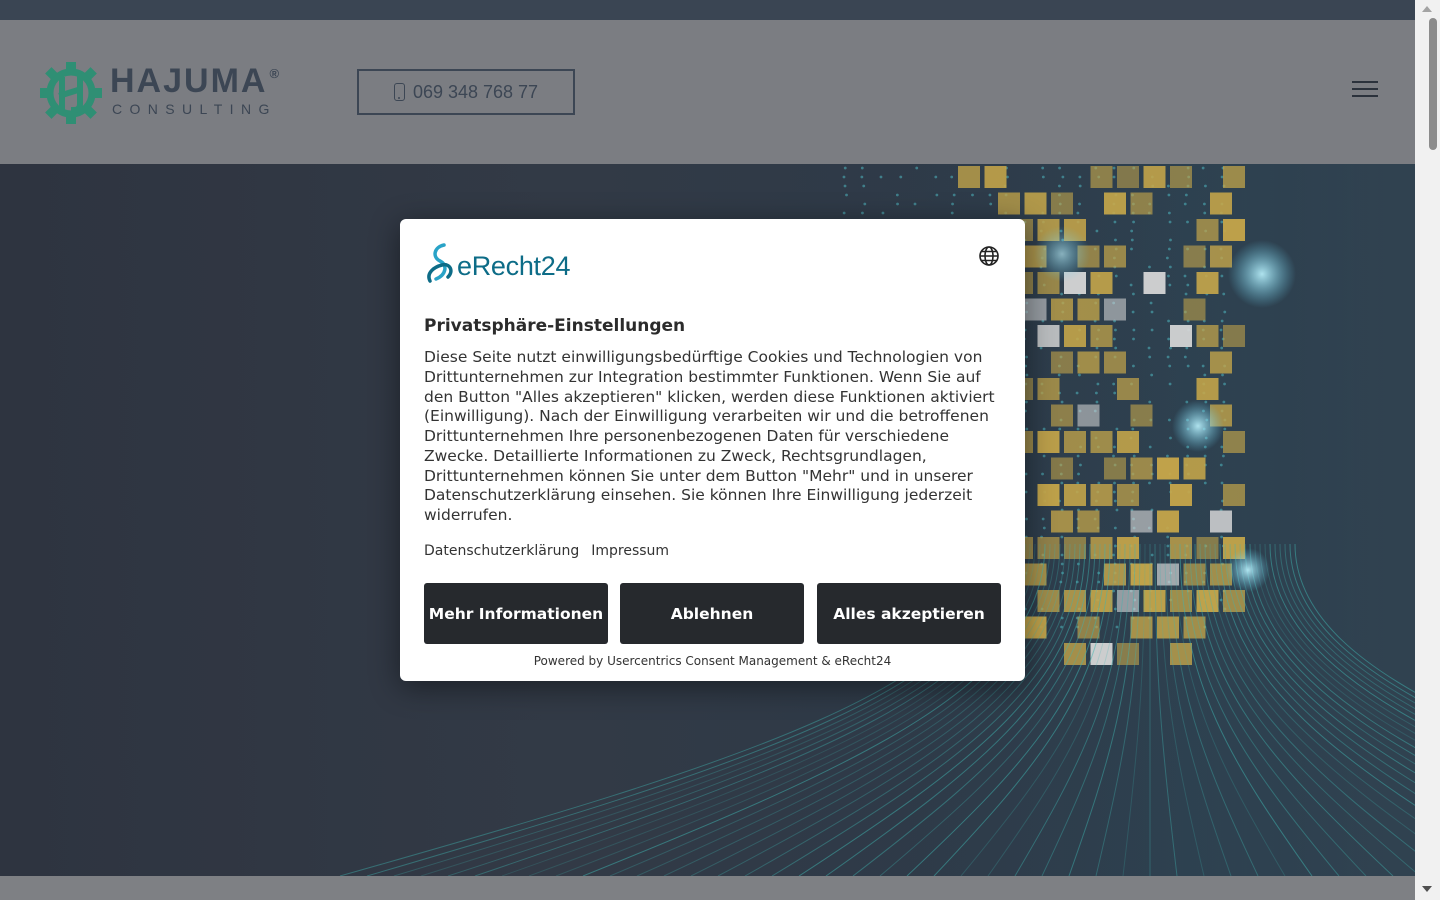 The height and width of the screenshot is (900, 1440). What do you see at coordinates (909, 613) in the screenshot?
I see `accept-all-button: Alles akzeptieren` at bounding box center [909, 613].